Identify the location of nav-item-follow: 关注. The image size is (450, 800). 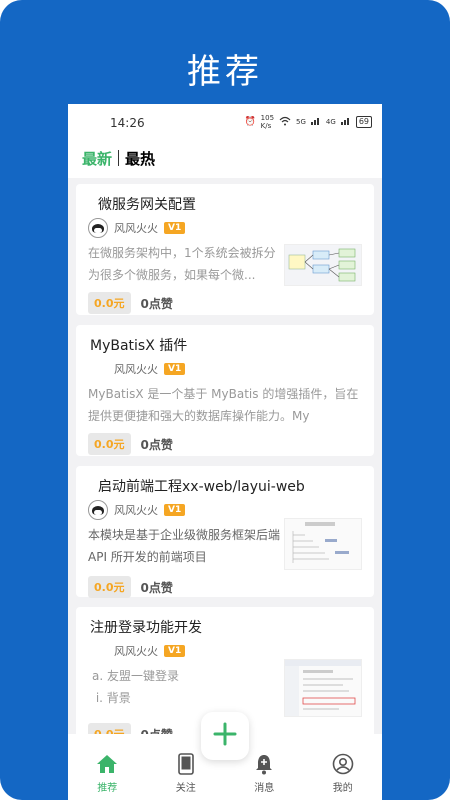
(186, 773).